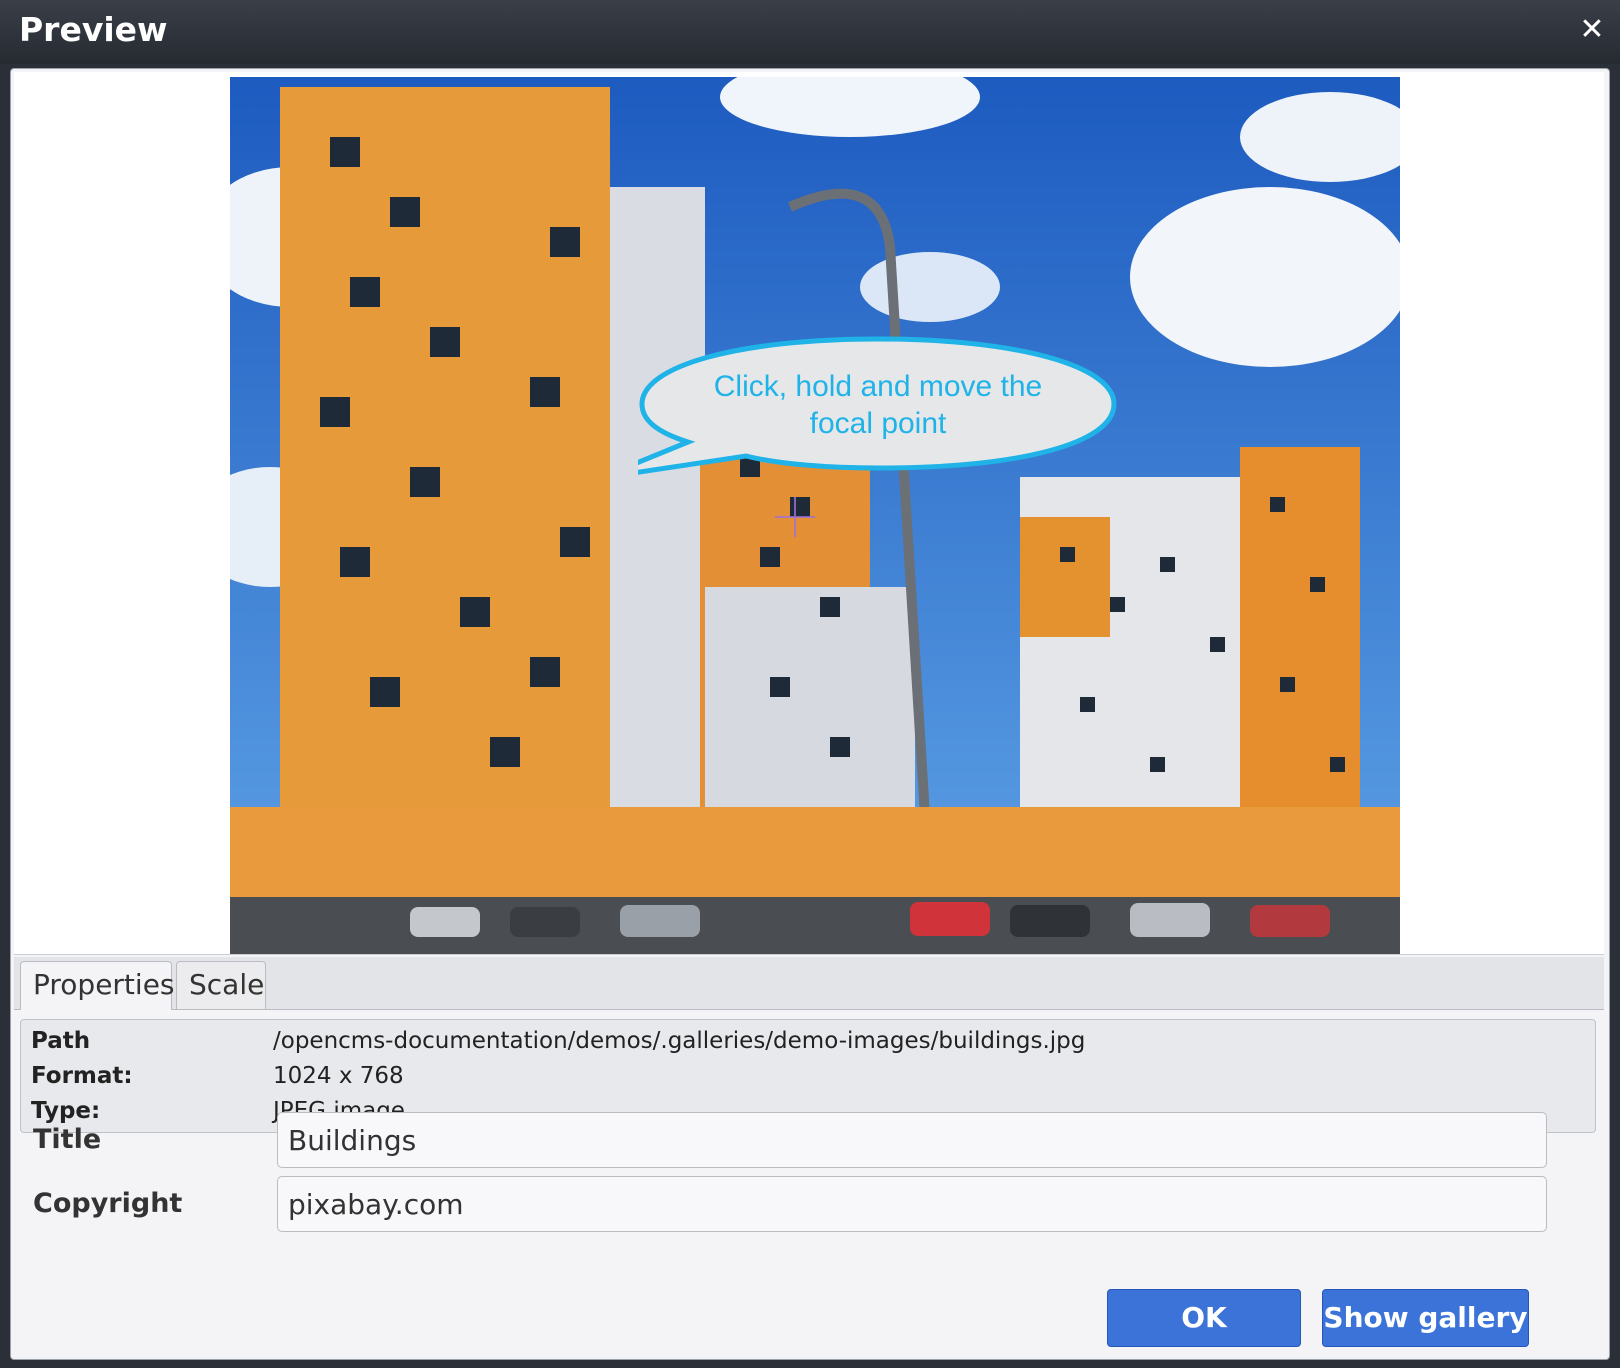 Image resolution: width=1620 pixels, height=1368 pixels. I want to click on title-label: Title, so click(67, 1139).